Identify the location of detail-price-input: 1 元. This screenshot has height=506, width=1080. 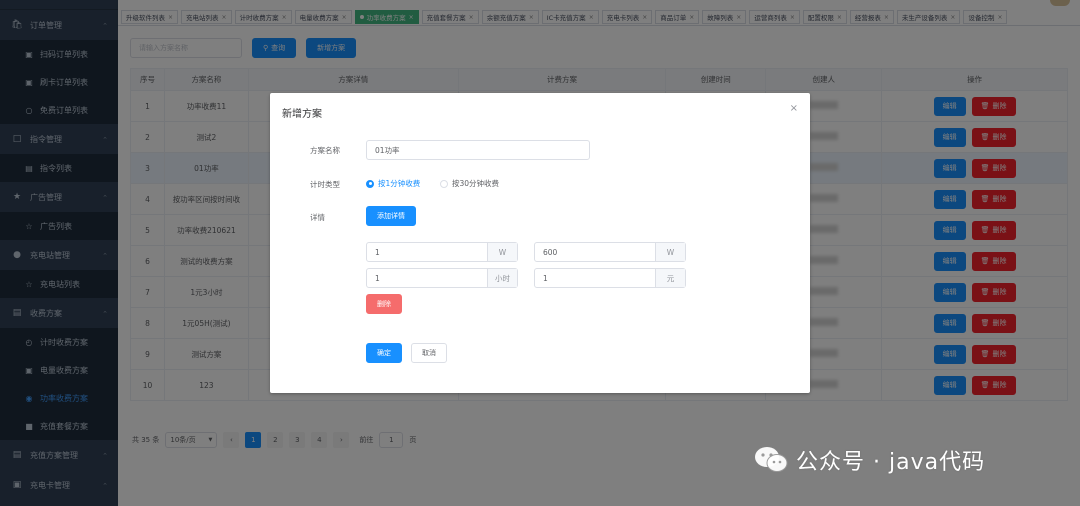
(610, 278).